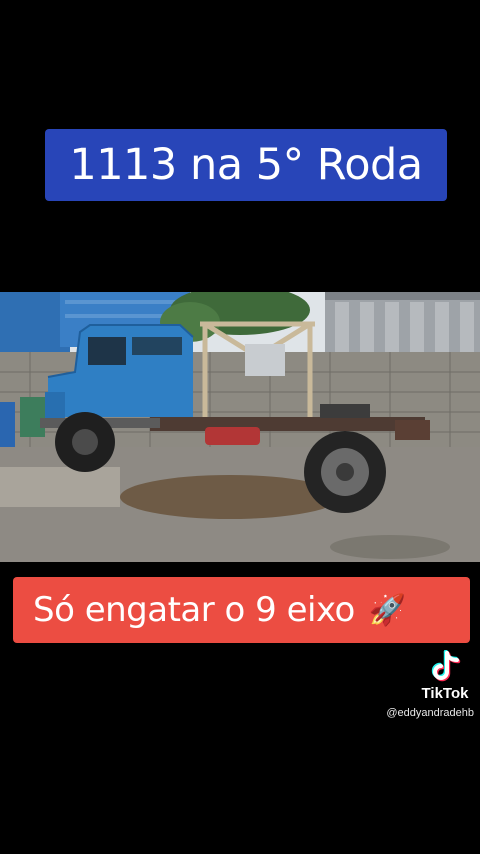 The image size is (480, 854). I want to click on top-caption: 1113 na 5° Roda, so click(246, 165).